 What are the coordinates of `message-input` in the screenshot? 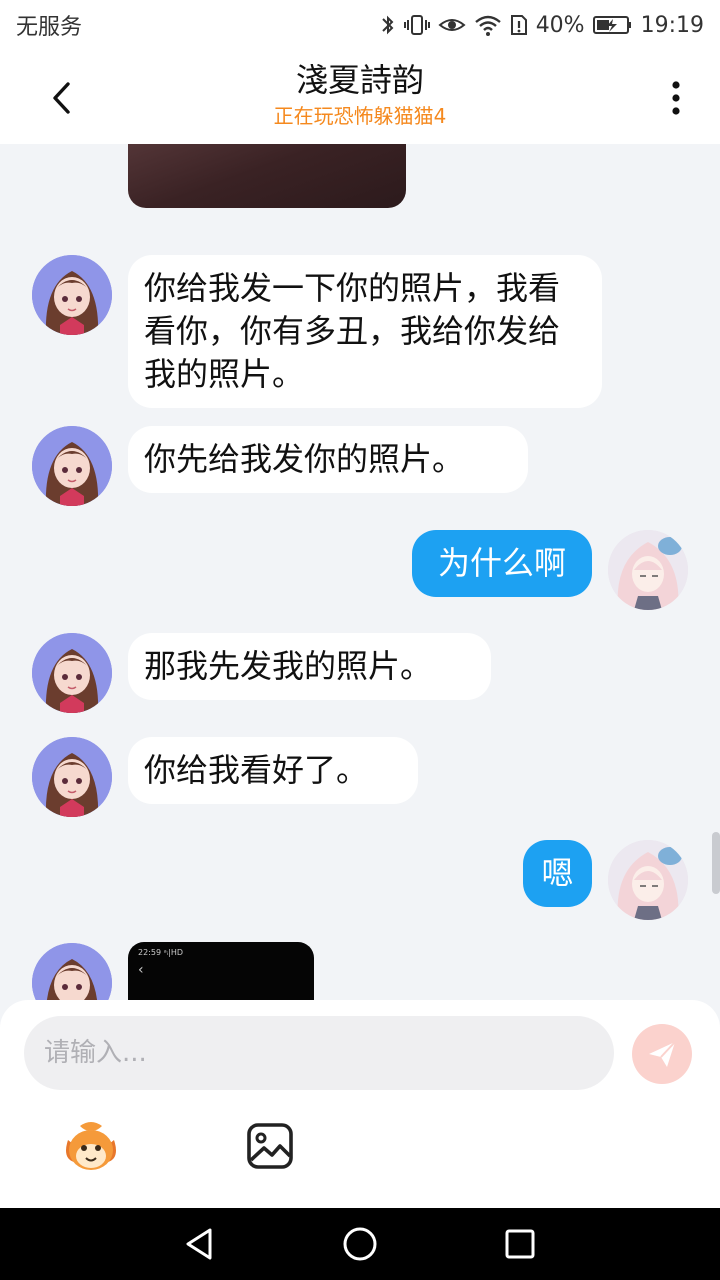 It's located at (319, 1053).